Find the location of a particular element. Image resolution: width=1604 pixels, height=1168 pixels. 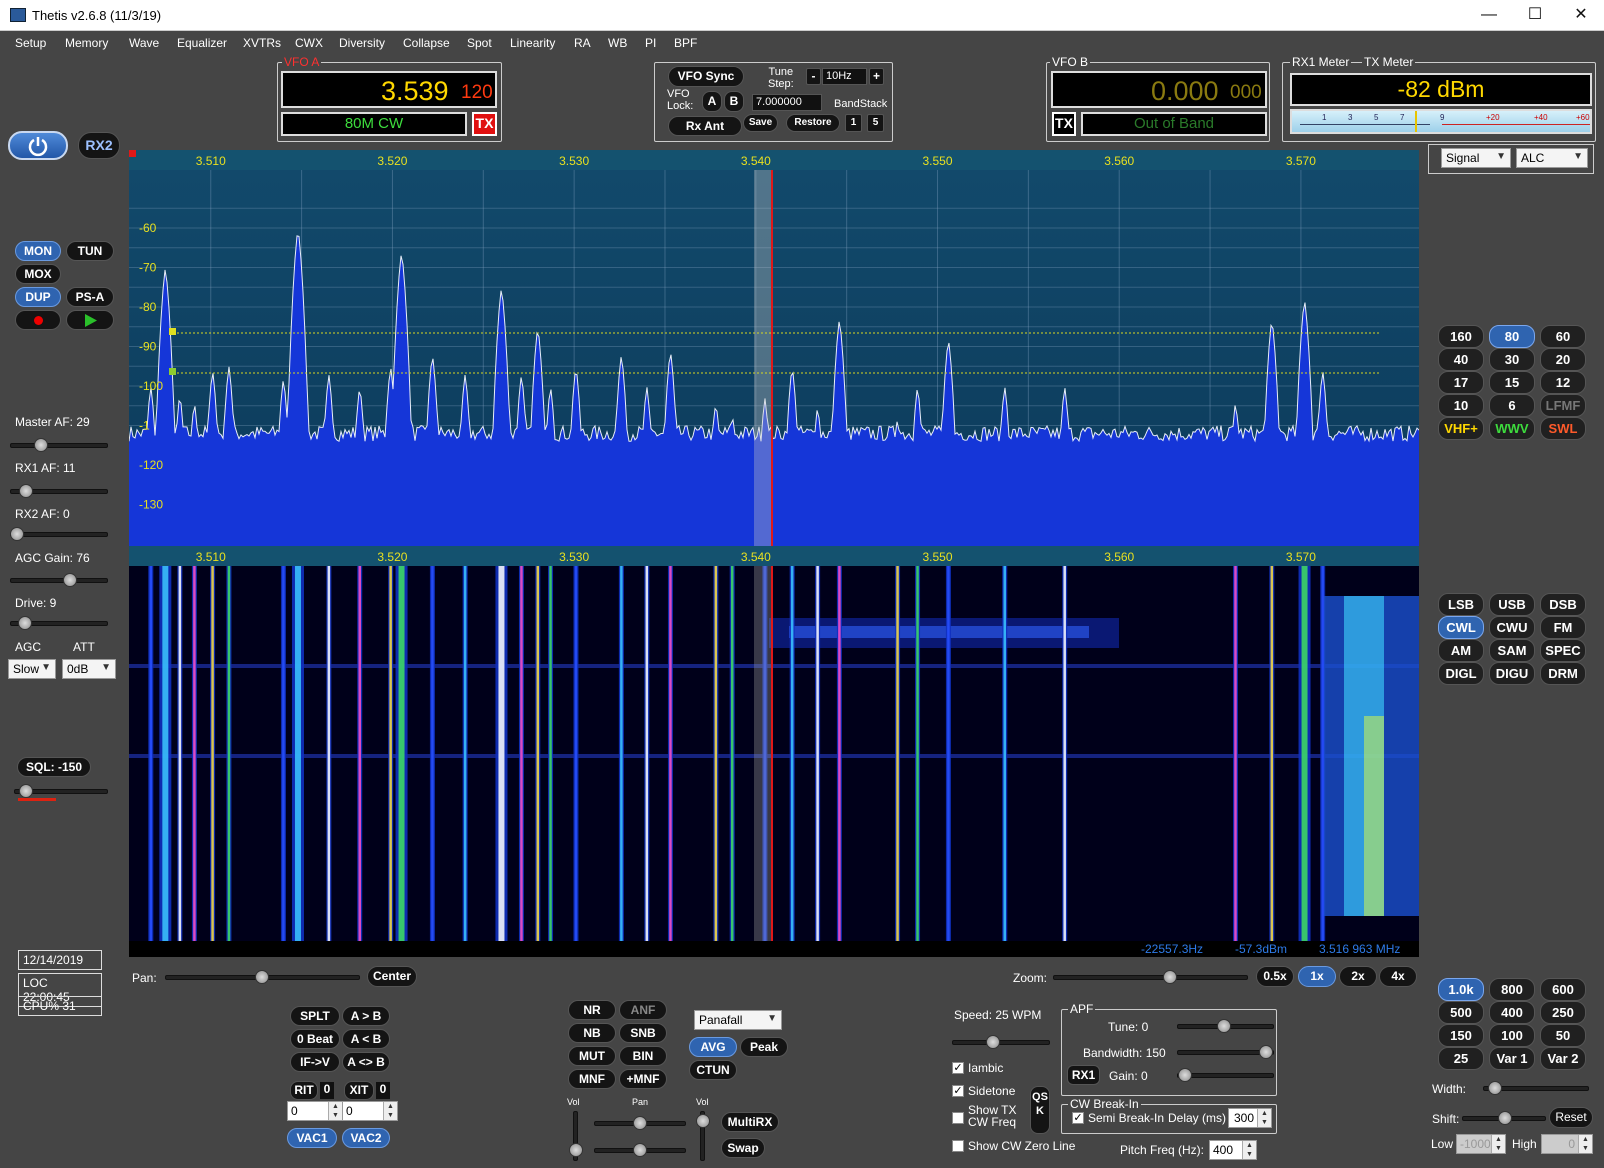

filter-width-slider is located at coordinates (1495, 1088).